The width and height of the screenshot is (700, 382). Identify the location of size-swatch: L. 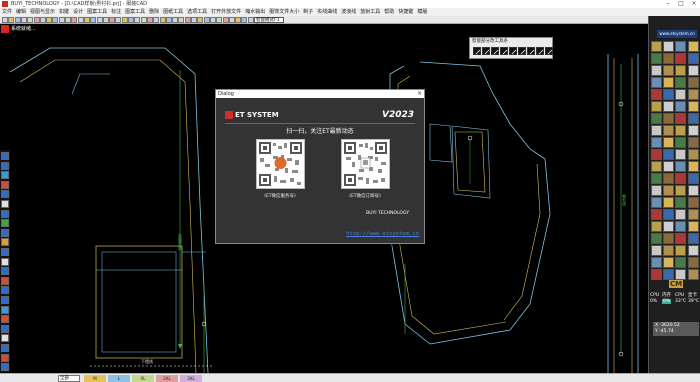
(119, 378).